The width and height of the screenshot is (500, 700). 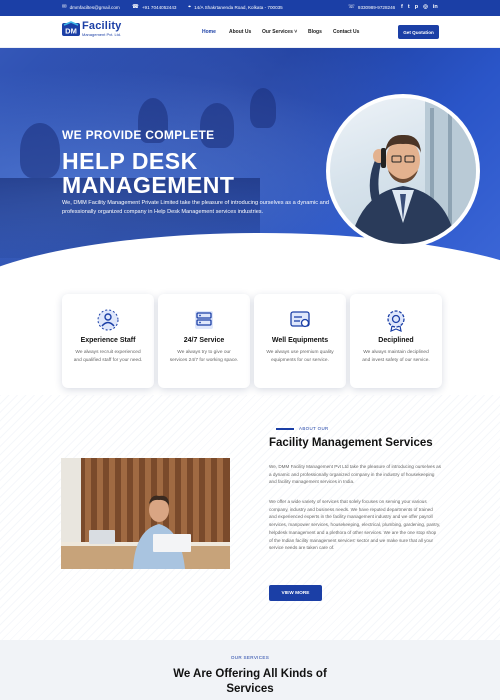 I want to click on logo-mark-text: DM, so click(x=71, y=31).